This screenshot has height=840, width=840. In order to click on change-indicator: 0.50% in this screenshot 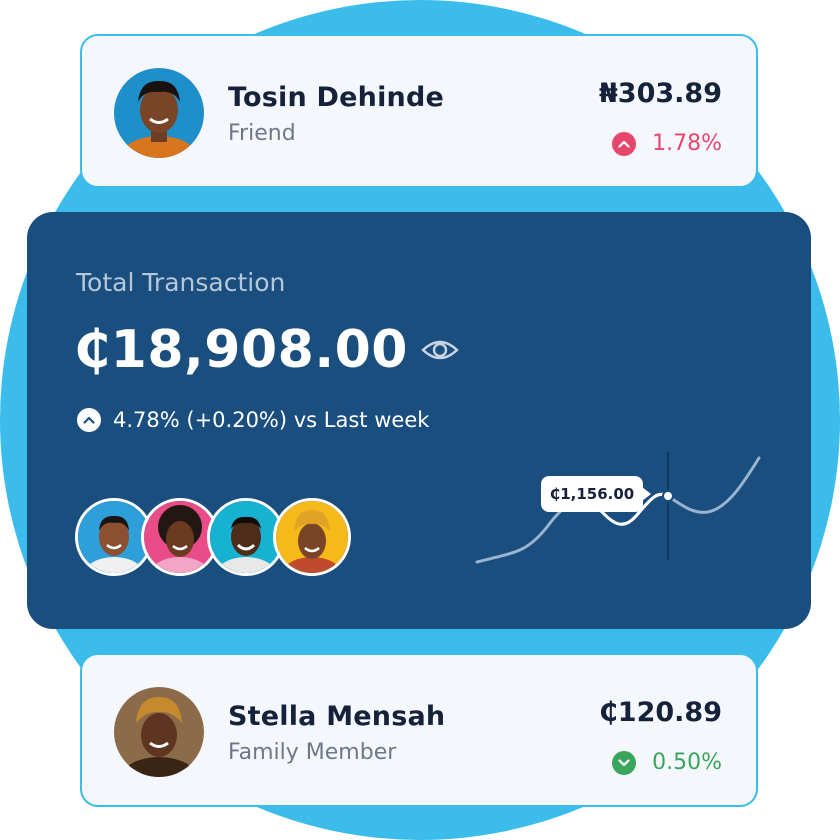, I will do `click(667, 762)`.